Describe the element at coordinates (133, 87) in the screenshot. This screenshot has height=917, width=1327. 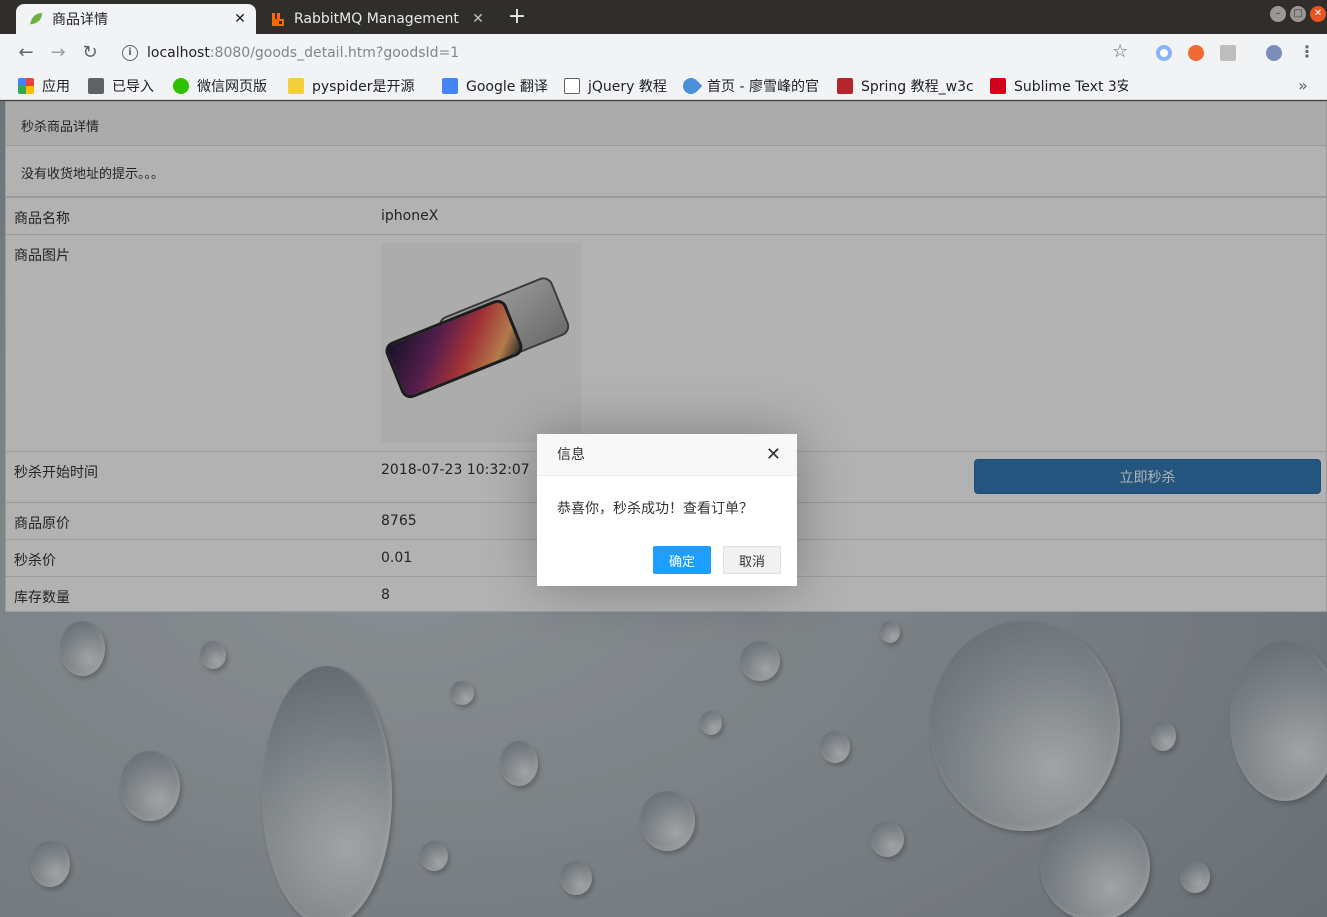
I see `bookmark-label: 已导入` at that location.